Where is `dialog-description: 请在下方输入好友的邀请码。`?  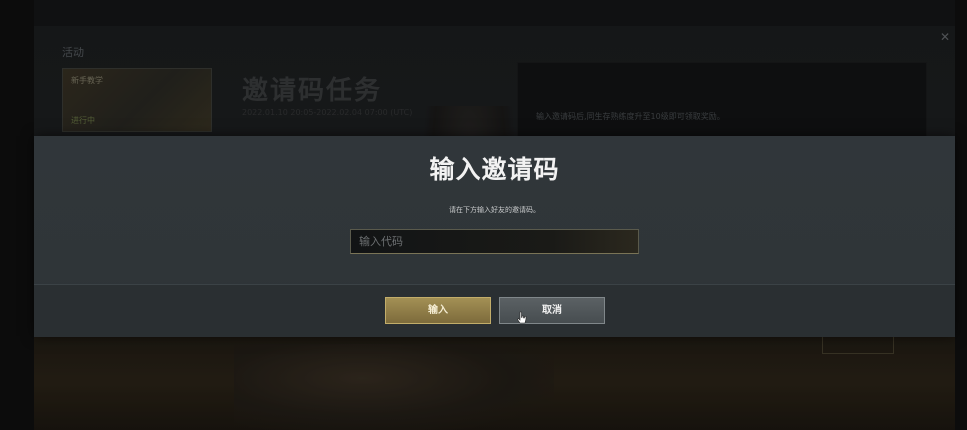 dialog-description: 请在下方输入好友的邀请码。 is located at coordinates (494, 210).